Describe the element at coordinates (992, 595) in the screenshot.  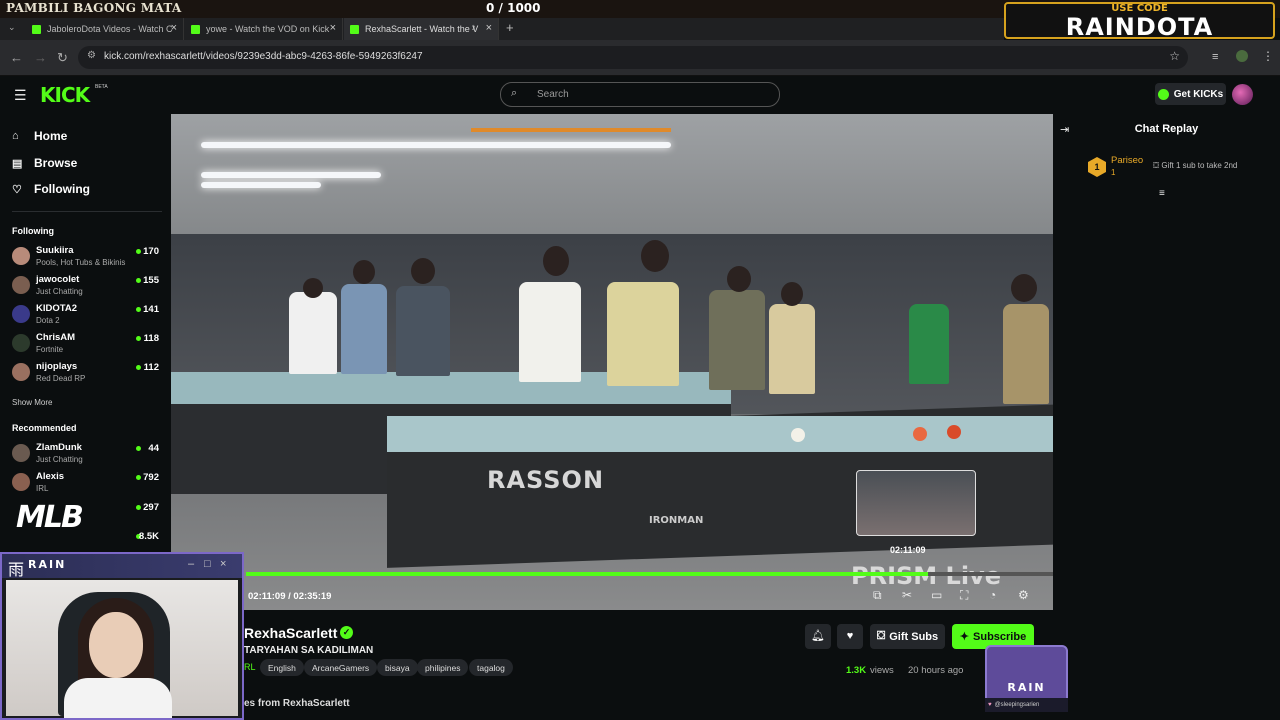
I see `playback-speed-icon: ◔` at that location.